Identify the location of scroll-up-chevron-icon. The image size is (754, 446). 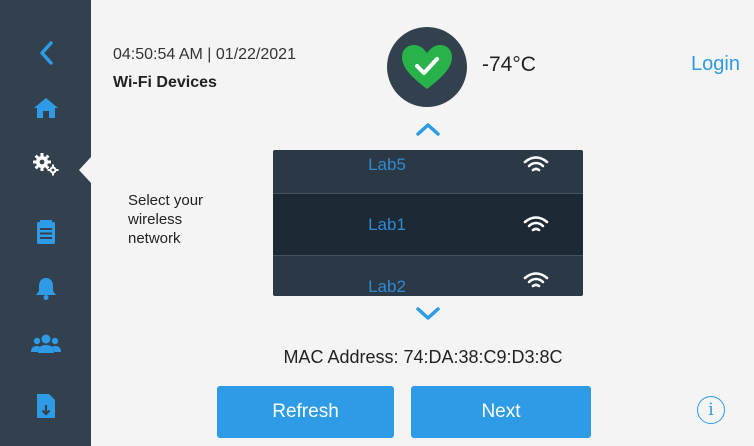
(428, 129).